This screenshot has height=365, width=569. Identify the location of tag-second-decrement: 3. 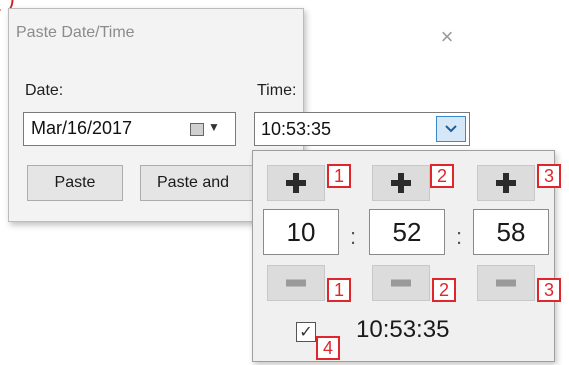
(549, 290).